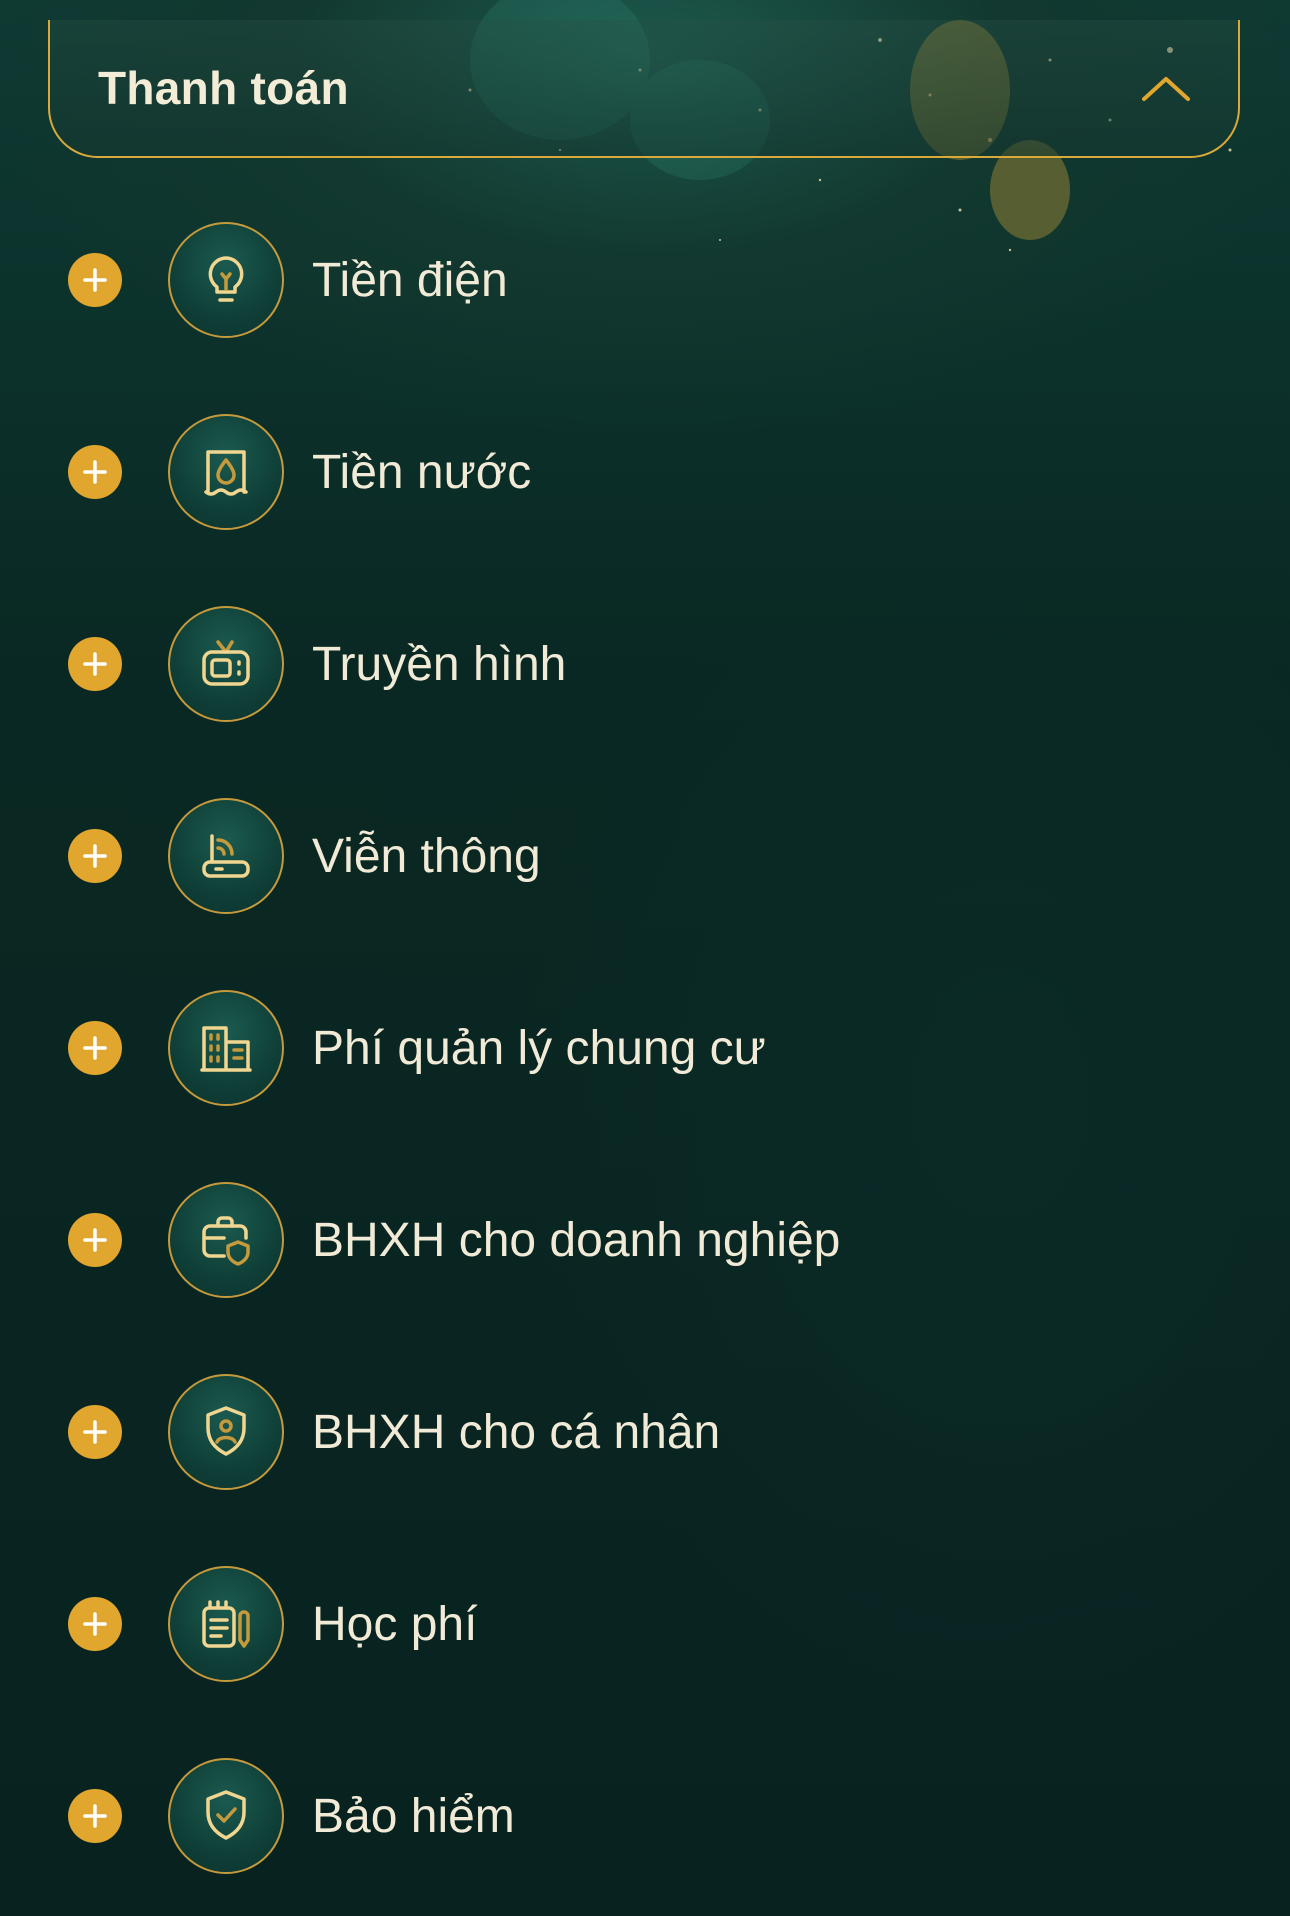  What do you see at coordinates (226, 1240) in the screenshot?
I see `briefcase-shield-icon` at bounding box center [226, 1240].